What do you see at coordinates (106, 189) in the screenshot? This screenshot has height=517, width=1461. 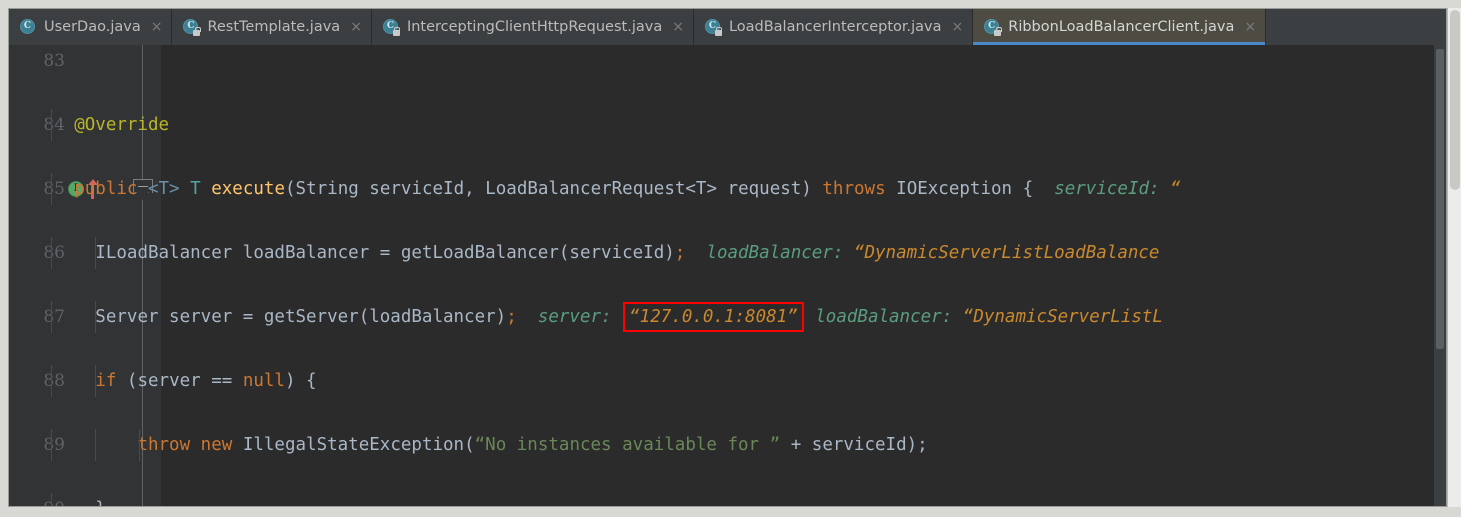 I see `keyword-public: public` at bounding box center [106, 189].